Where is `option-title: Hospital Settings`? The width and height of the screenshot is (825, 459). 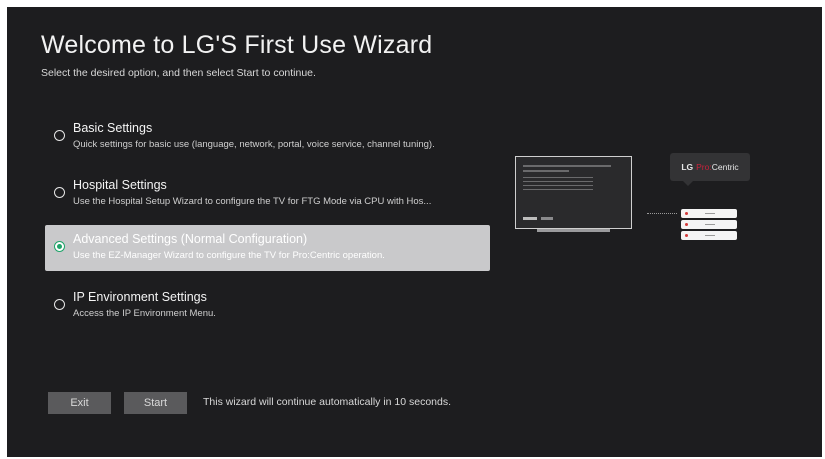 option-title: Hospital Settings is located at coordinates (120, 185).